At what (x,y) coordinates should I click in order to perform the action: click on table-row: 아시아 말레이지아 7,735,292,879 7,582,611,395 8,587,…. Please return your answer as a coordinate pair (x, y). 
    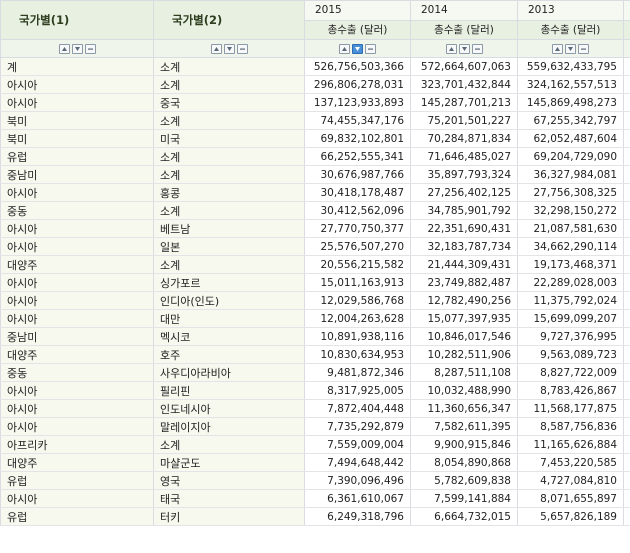
    Looking at the image, I should click on (315, 426).